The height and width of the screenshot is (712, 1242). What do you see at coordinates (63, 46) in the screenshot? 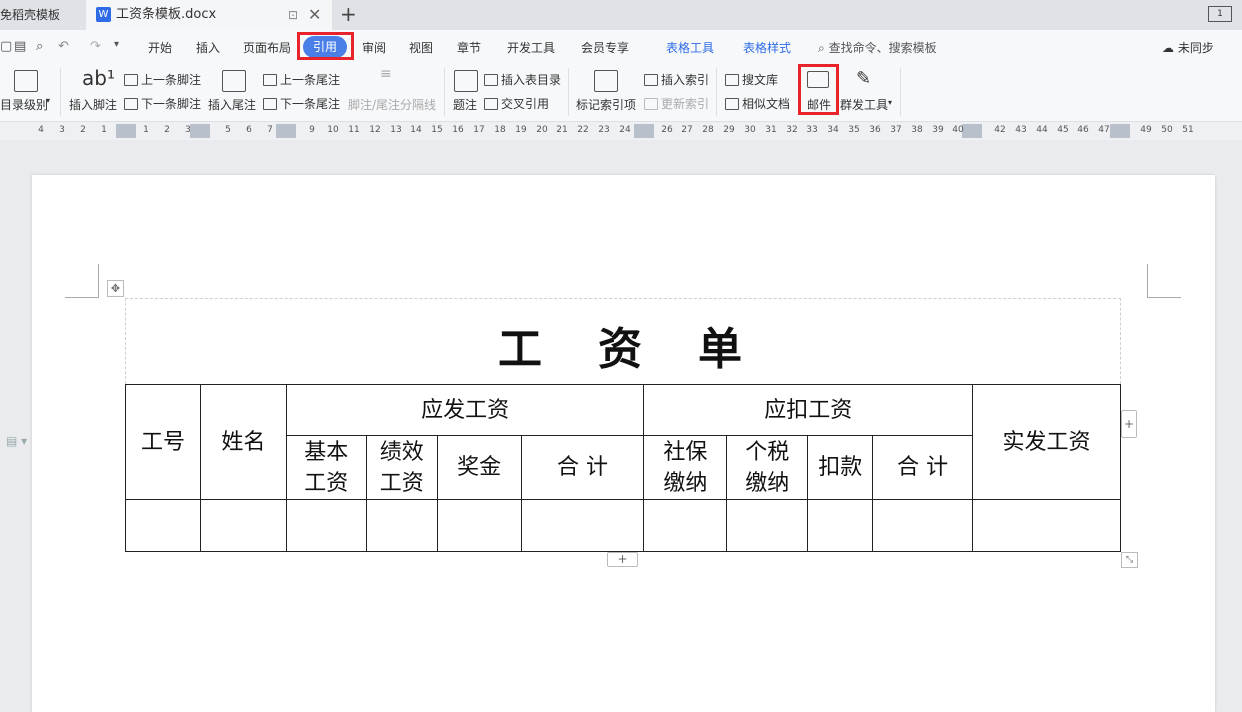
I see `undo-icon: ↶` at bounding box center [63, 46].